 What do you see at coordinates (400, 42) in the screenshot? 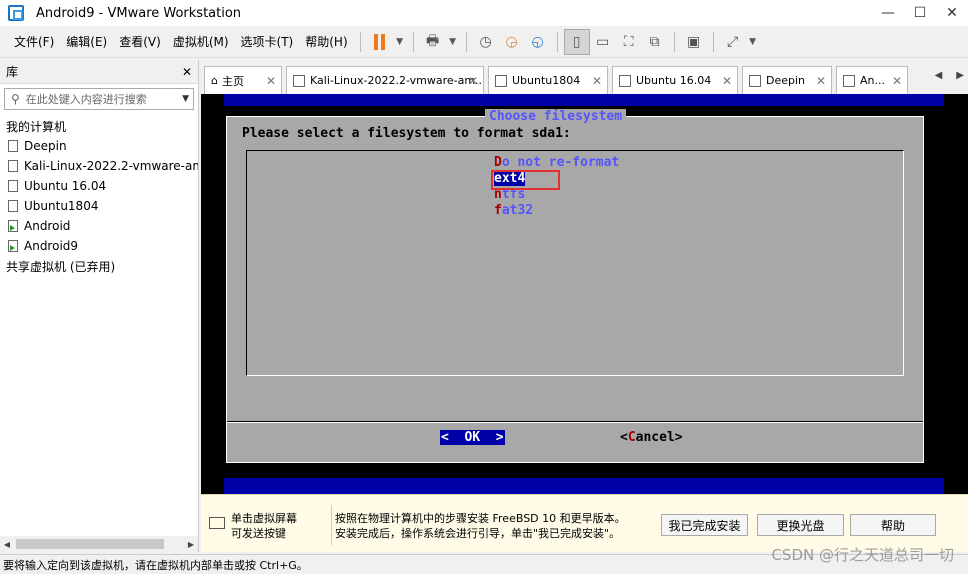
I see `pause-dropdown-button: ▼` at bounding box center [400, 42].